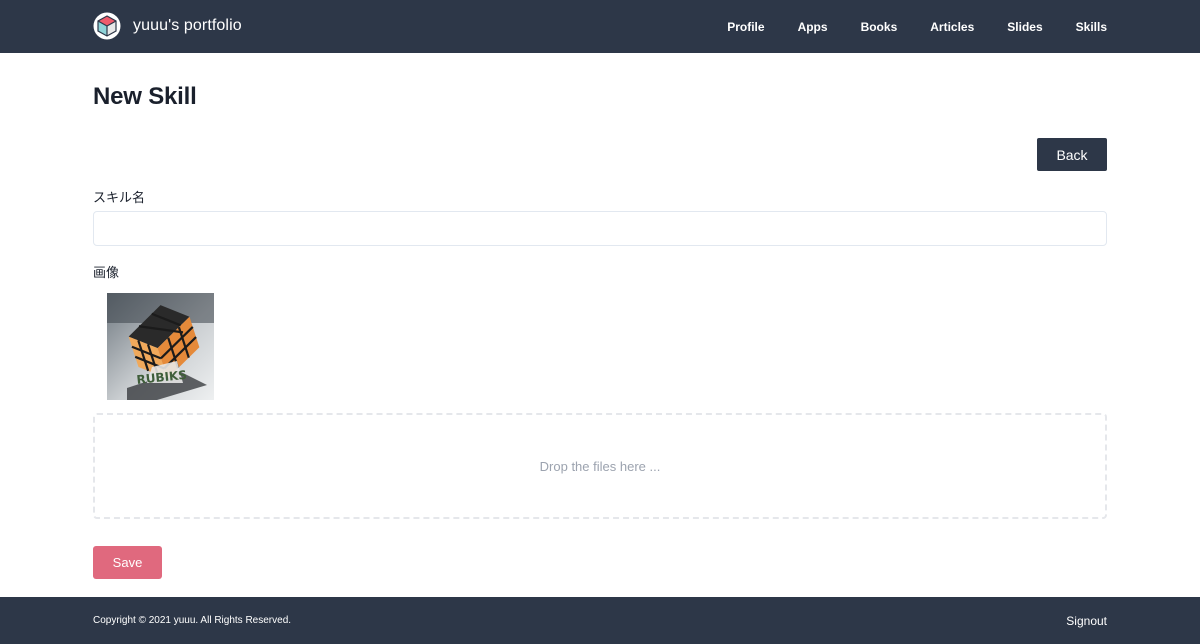 The image size is (1200, 644). I want to click on skill-name-label: スキル名, so click(119, 198).